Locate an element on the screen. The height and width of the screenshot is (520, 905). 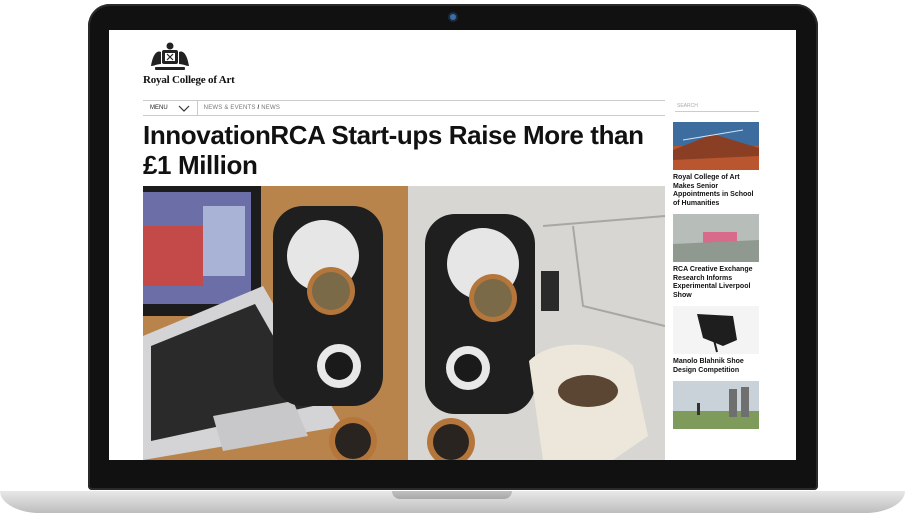
search-input: SEARCH is located at coordinates (717, 106).